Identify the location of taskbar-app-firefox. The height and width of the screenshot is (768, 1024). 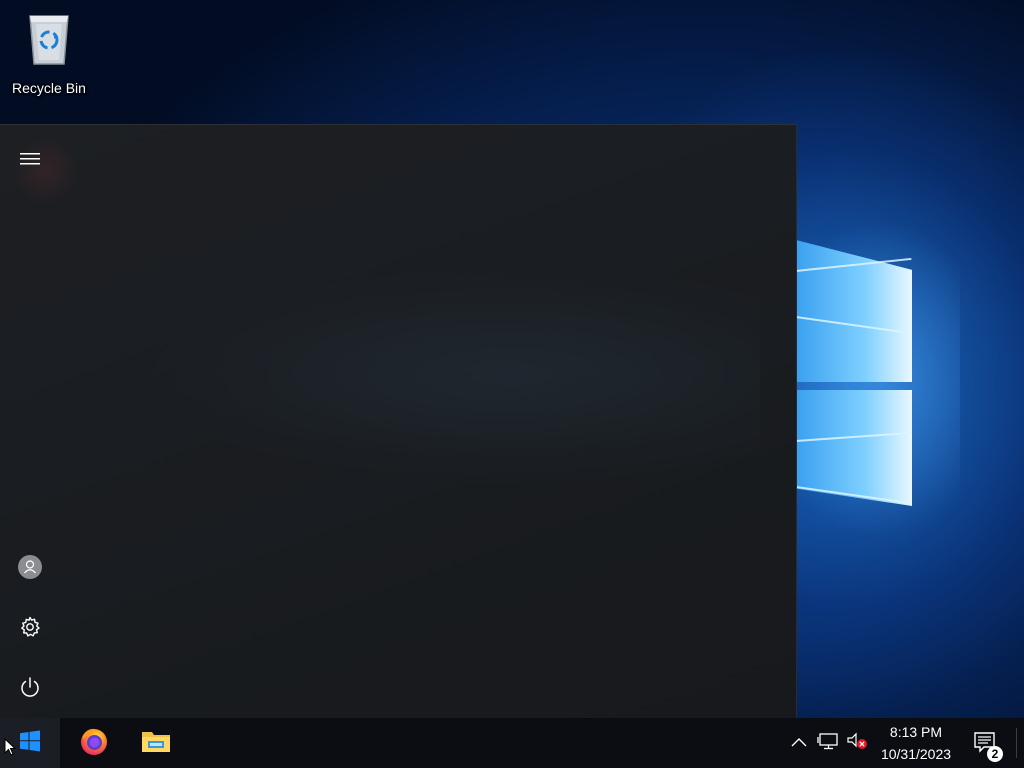
(94, 743).